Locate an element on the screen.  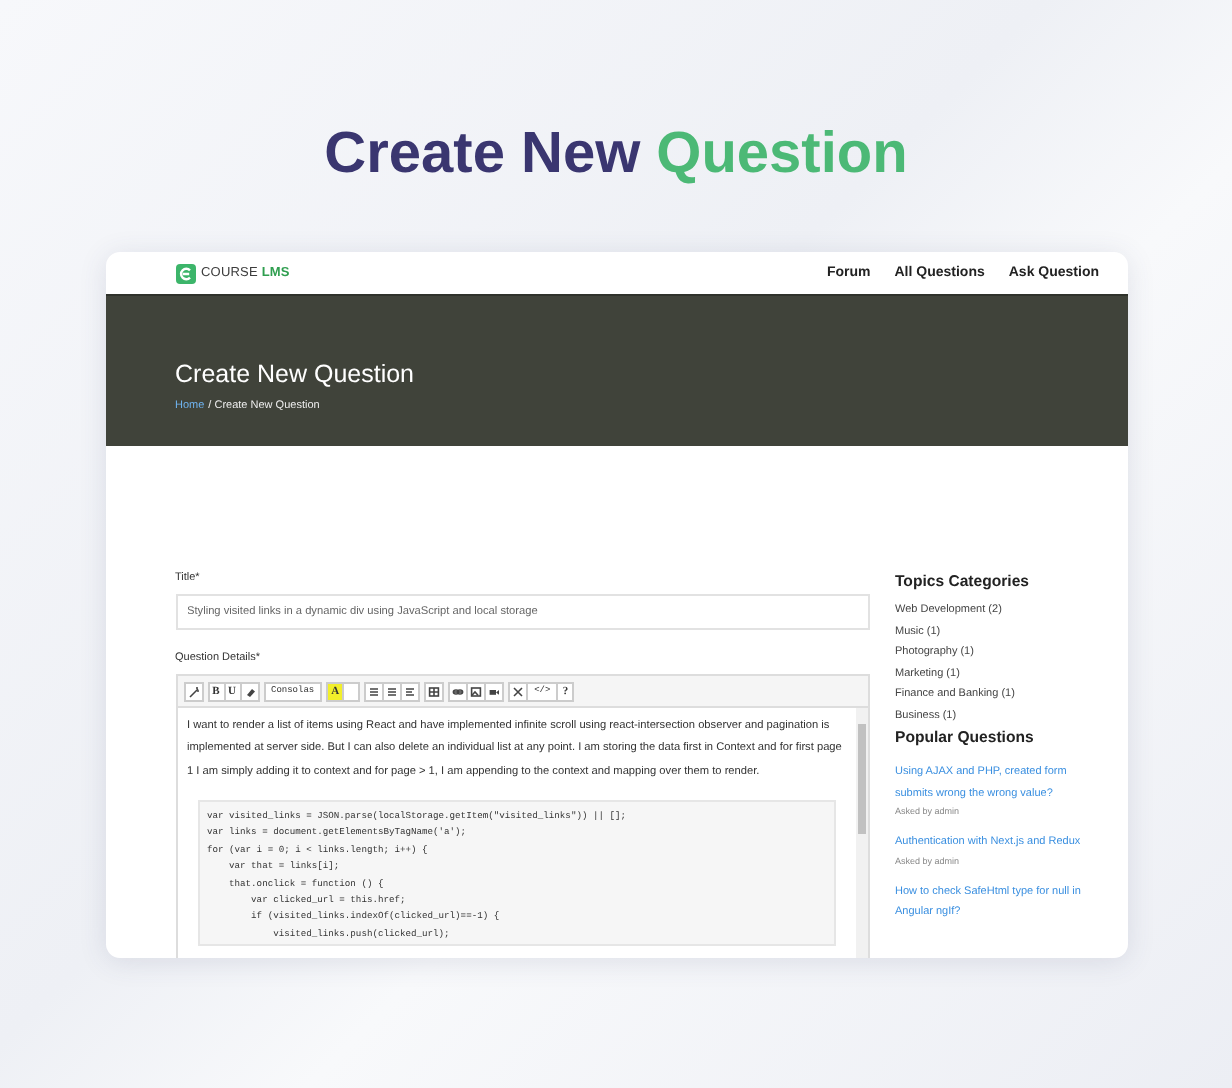
image-button is located at coordinates (476, 691).